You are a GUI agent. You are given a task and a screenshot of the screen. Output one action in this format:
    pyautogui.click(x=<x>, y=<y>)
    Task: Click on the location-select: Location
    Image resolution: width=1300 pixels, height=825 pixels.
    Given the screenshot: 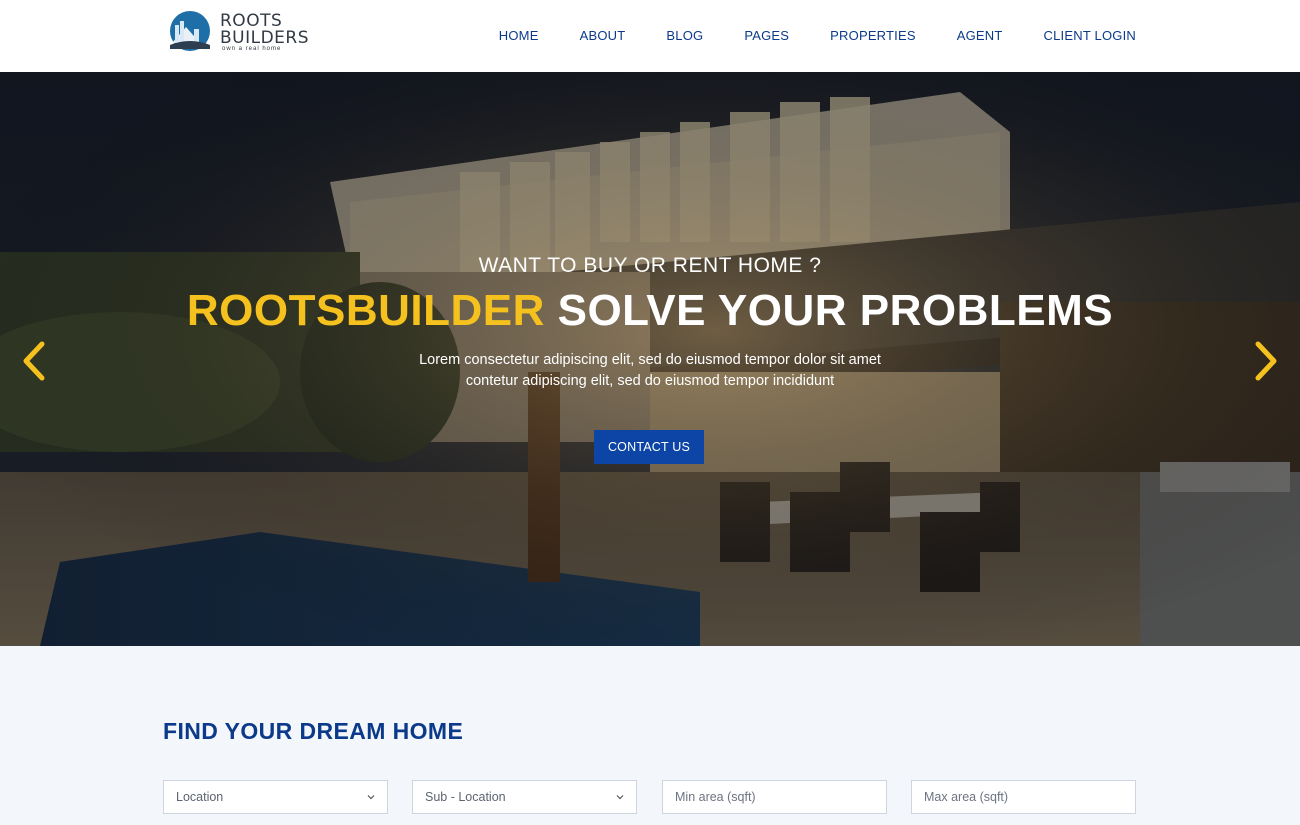 What is the action you would take?
    pyautogui.click(x=275, y=797)
    